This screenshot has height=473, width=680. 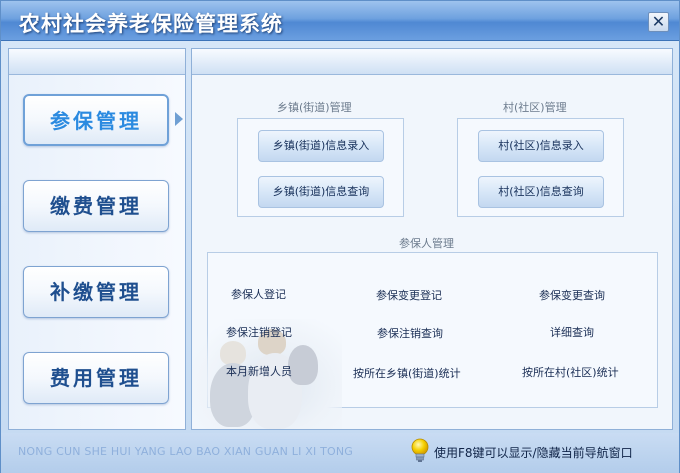 What do you see at coordinates (97, 62) in the screenshot?
I see `navigation-header` at bounding box center [97, 62].